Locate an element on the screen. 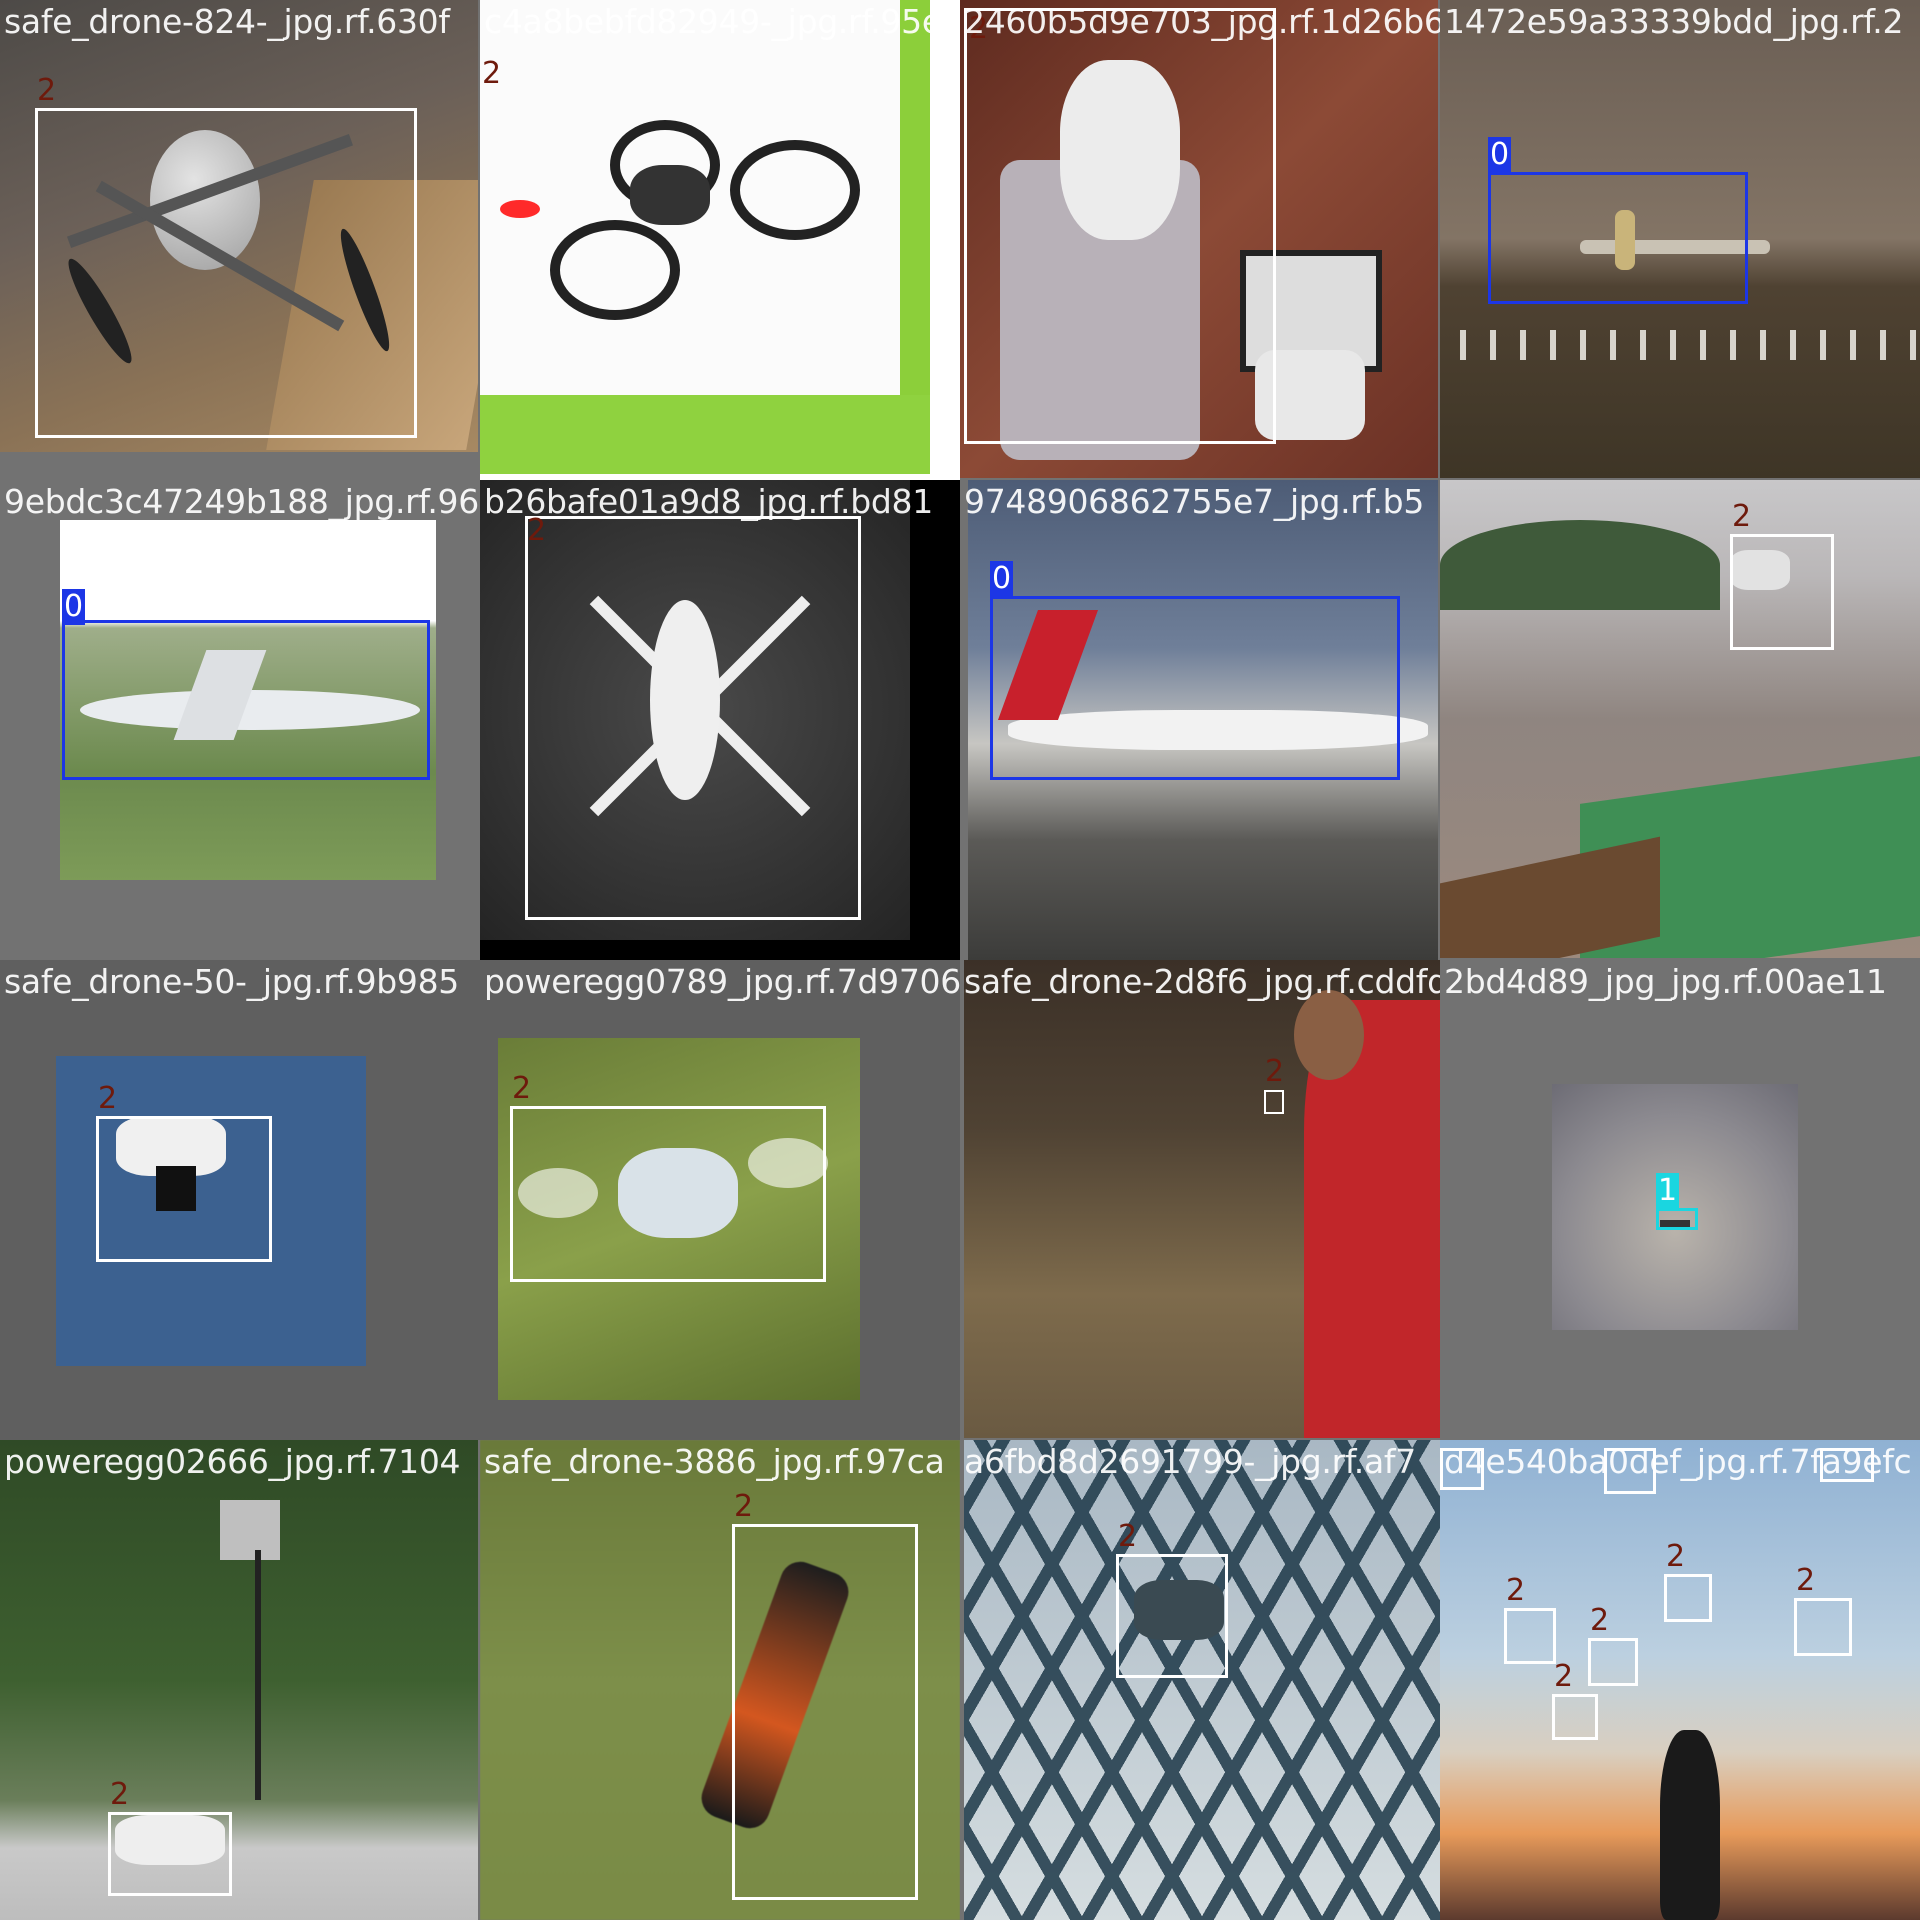 The width and height of the screenshot is (1920, 1920). scene-field is located at coordinates (1202, 1199).